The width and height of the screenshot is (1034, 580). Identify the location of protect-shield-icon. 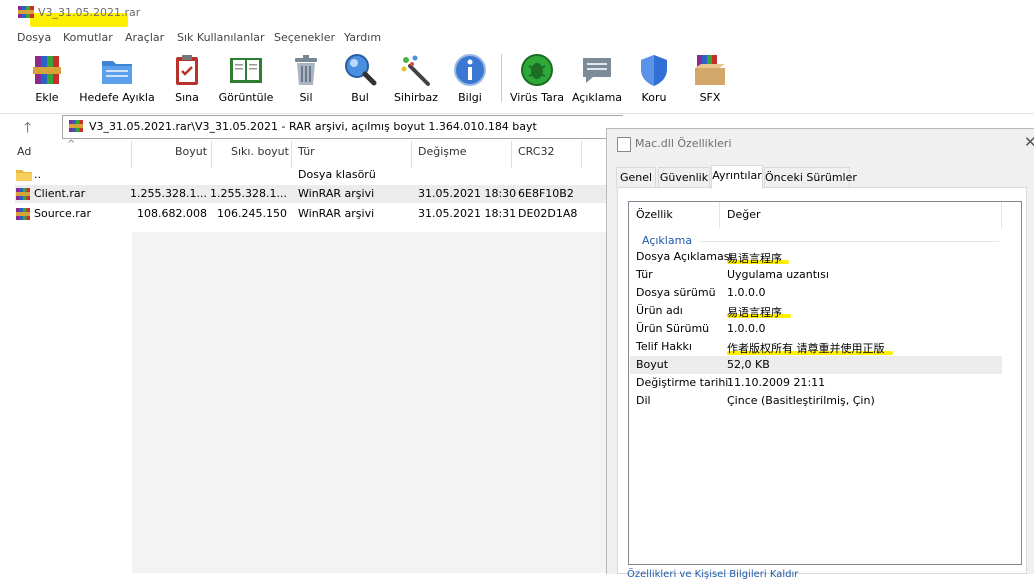
(654, 70).